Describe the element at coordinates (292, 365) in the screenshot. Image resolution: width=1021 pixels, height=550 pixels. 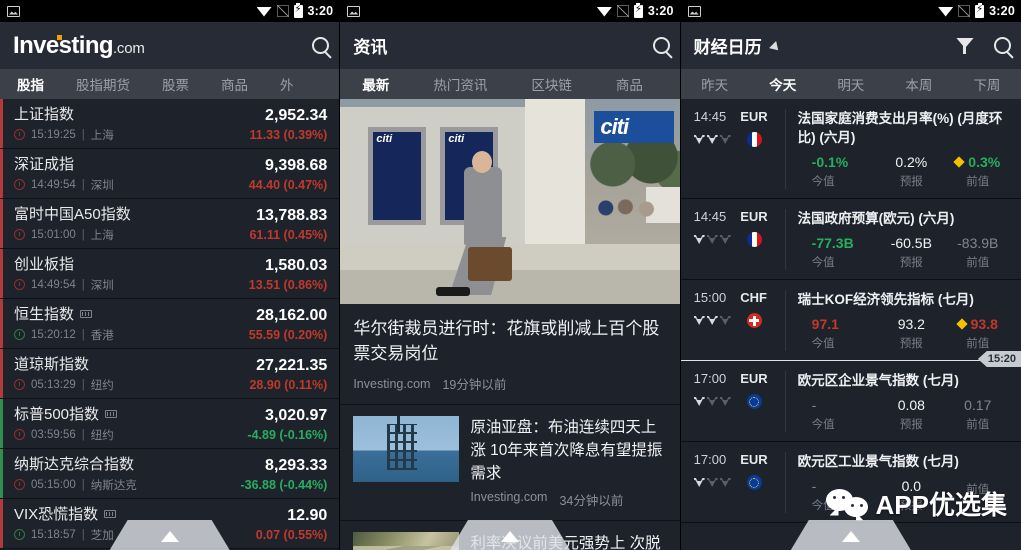
I see `quote-price: 27,221.35` at that location.